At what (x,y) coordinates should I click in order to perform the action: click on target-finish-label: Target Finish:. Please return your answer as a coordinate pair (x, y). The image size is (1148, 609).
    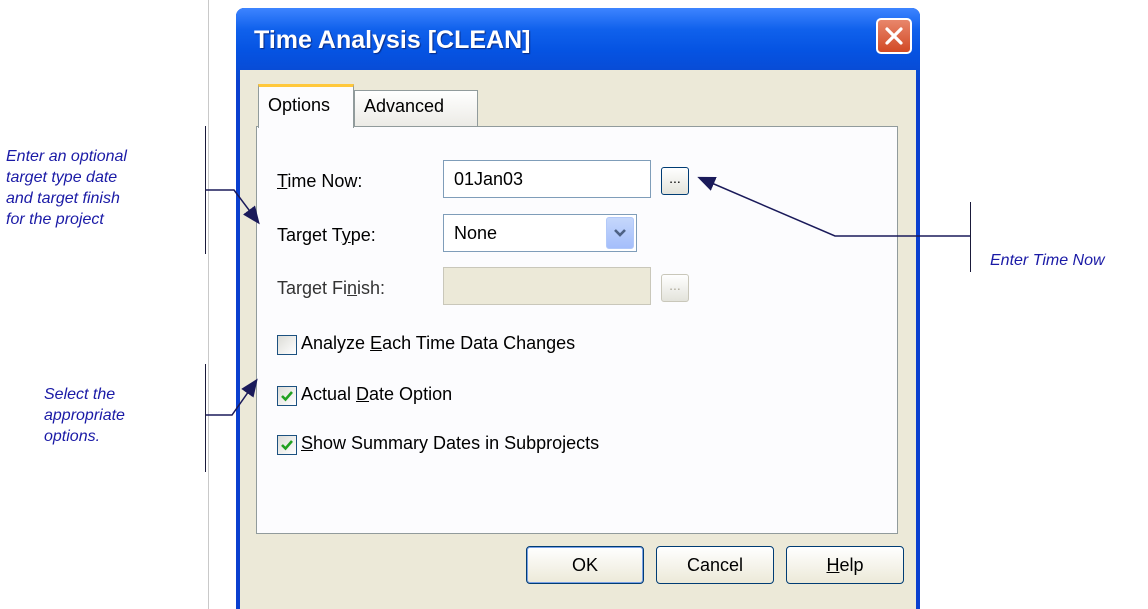
    Looking at the image, I should click on (331, 288).